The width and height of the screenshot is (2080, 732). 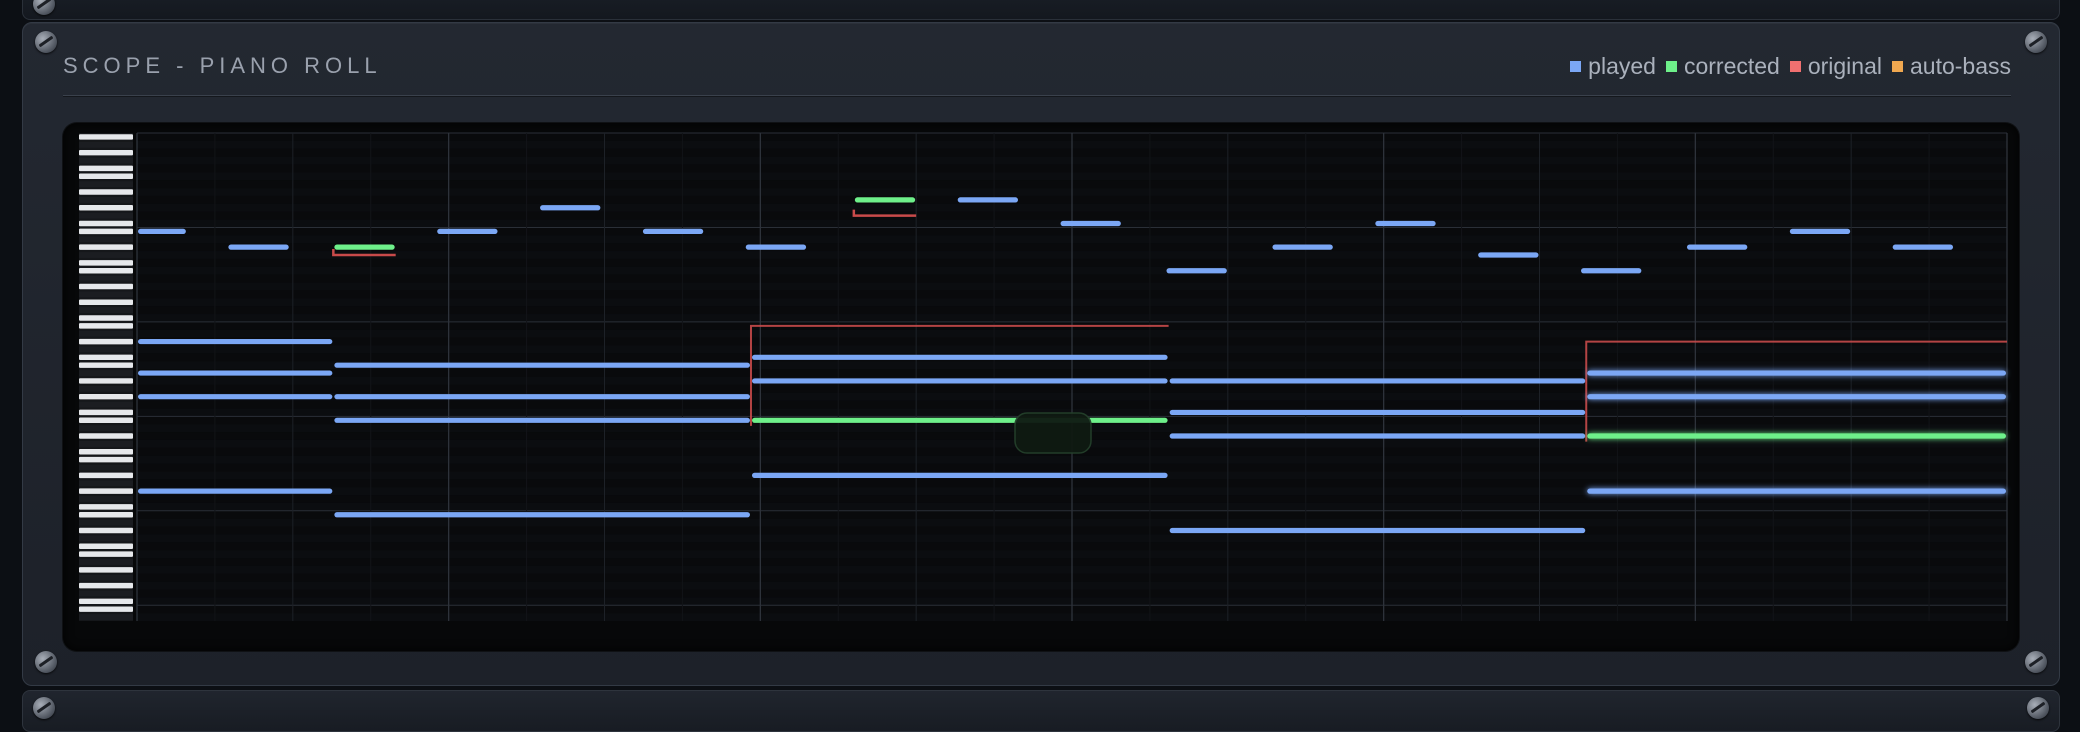 I want to click on legend-label: auto-bass, so click(x=1960, y=66).